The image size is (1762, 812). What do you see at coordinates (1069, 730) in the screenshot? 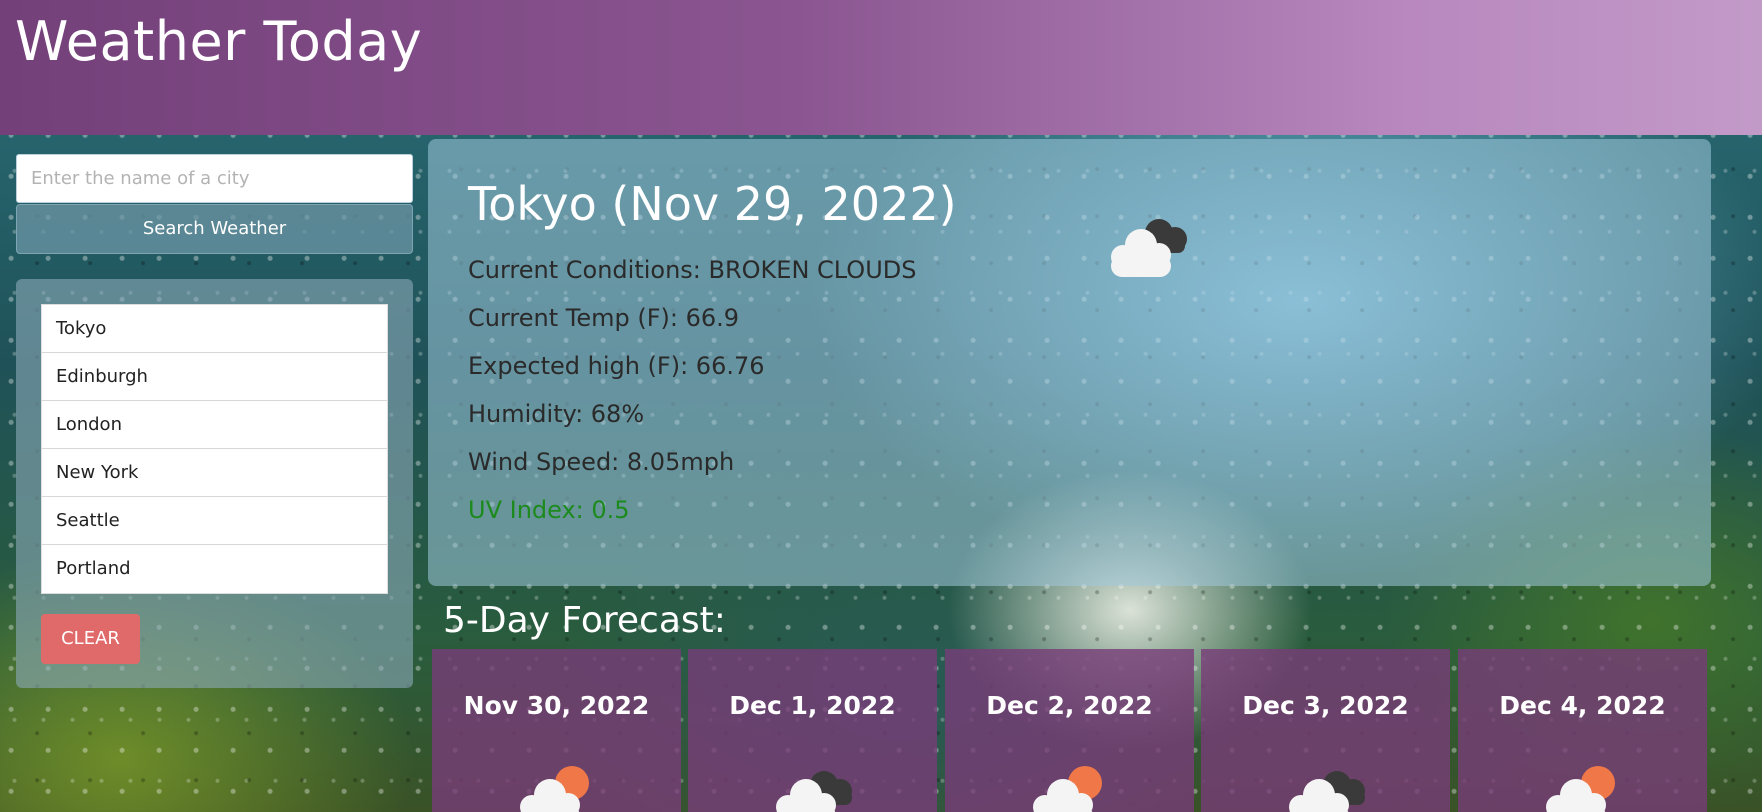
I see `forecast-card: Dec 2, 2022` at bounding box center [1069, 730].